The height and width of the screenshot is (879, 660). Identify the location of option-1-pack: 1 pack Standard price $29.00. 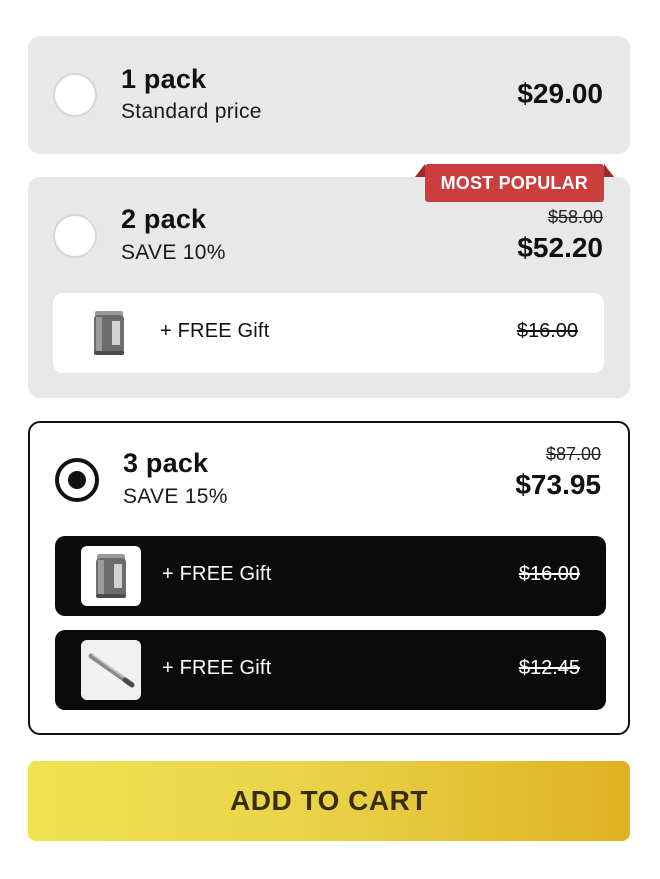
(329, 95).